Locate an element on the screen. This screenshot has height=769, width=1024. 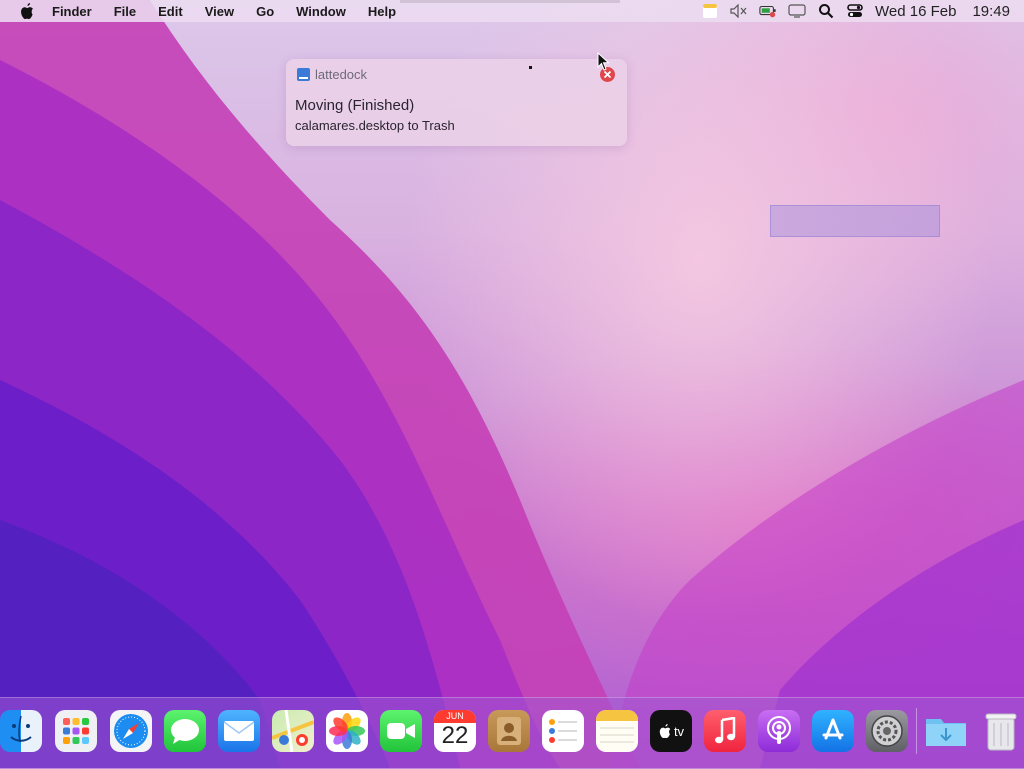
speaker-muted-icon is located at coordinates (739, 11).